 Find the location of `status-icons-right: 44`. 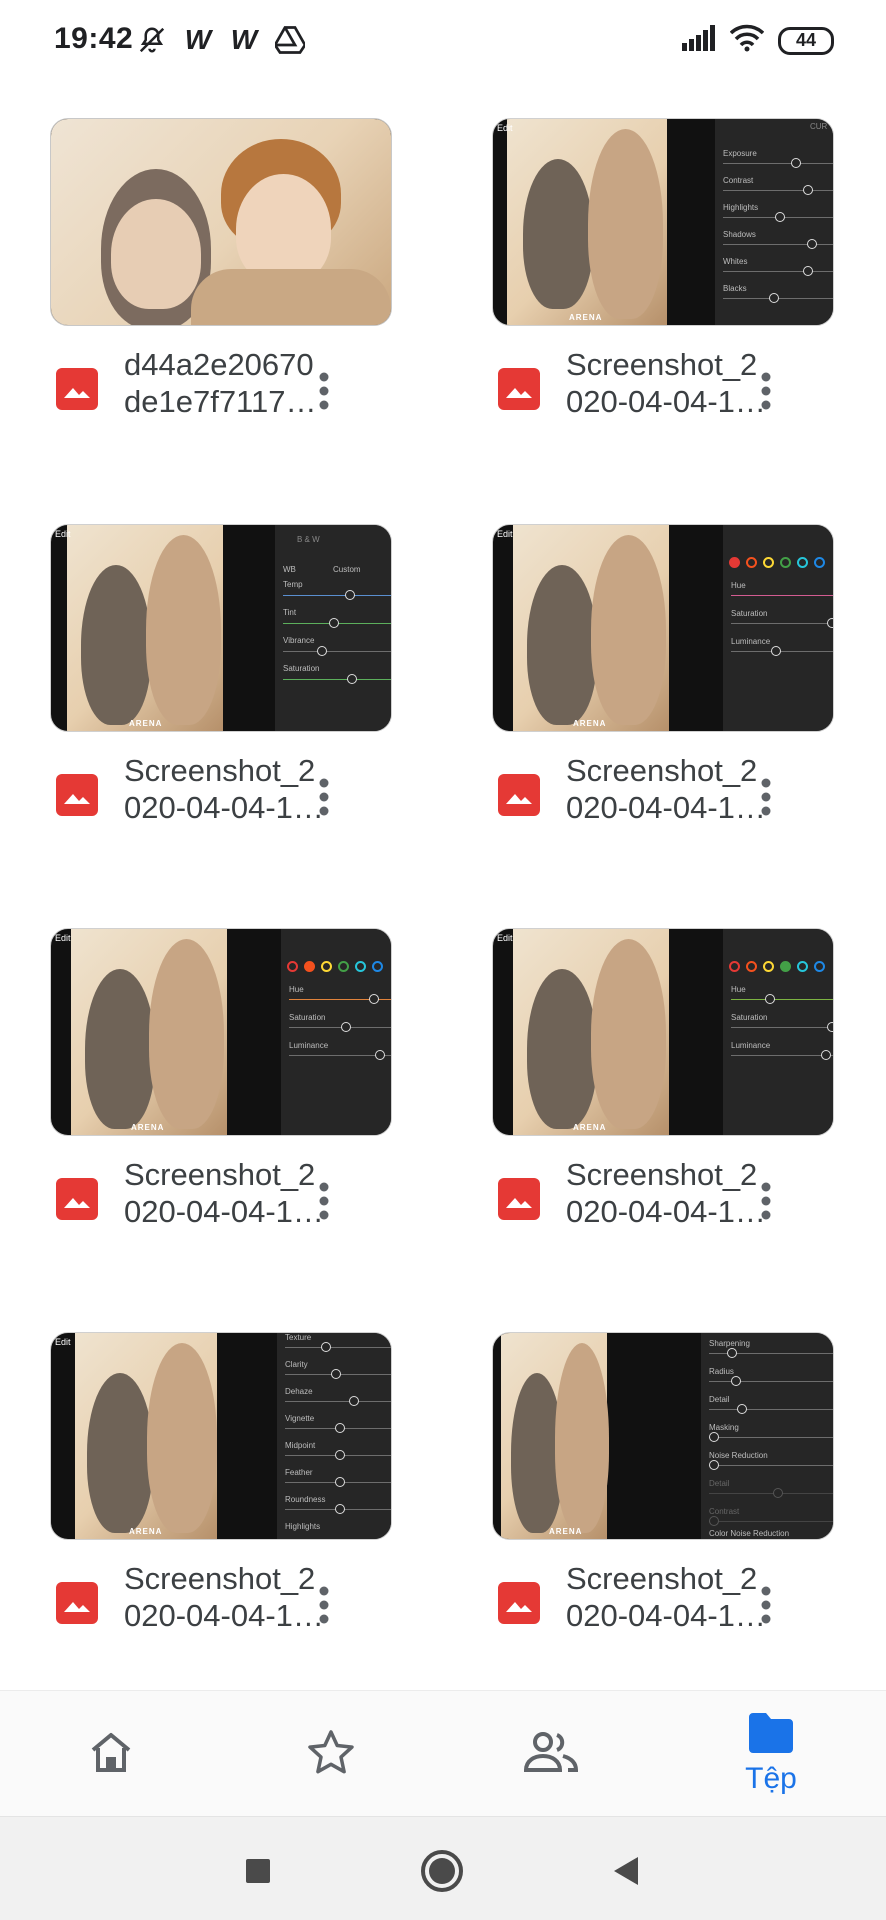

status-icons-right: 44 is located at coordinates (758, 40).